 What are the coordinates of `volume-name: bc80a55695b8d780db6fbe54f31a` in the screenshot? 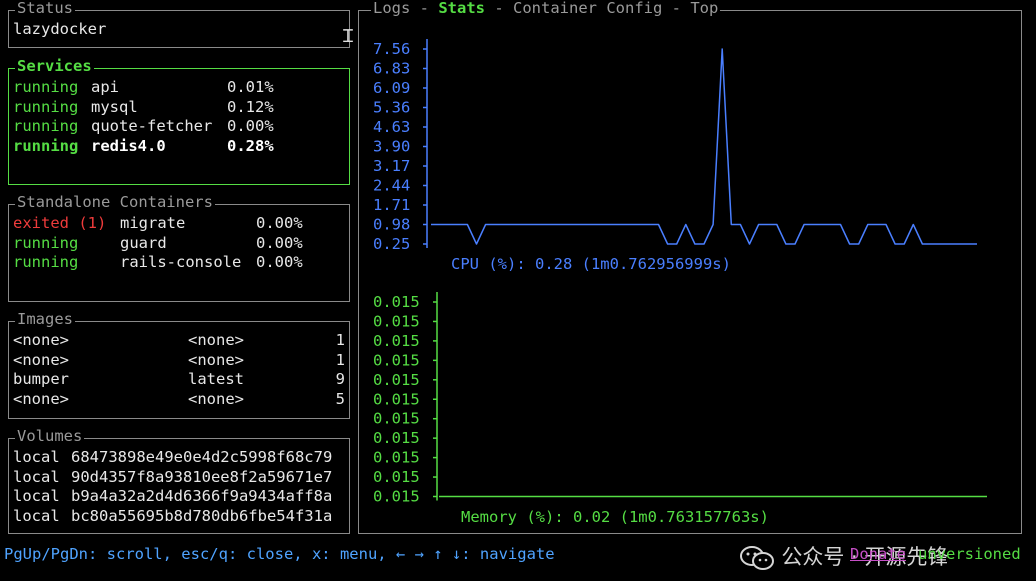 It's located at (202, 515).